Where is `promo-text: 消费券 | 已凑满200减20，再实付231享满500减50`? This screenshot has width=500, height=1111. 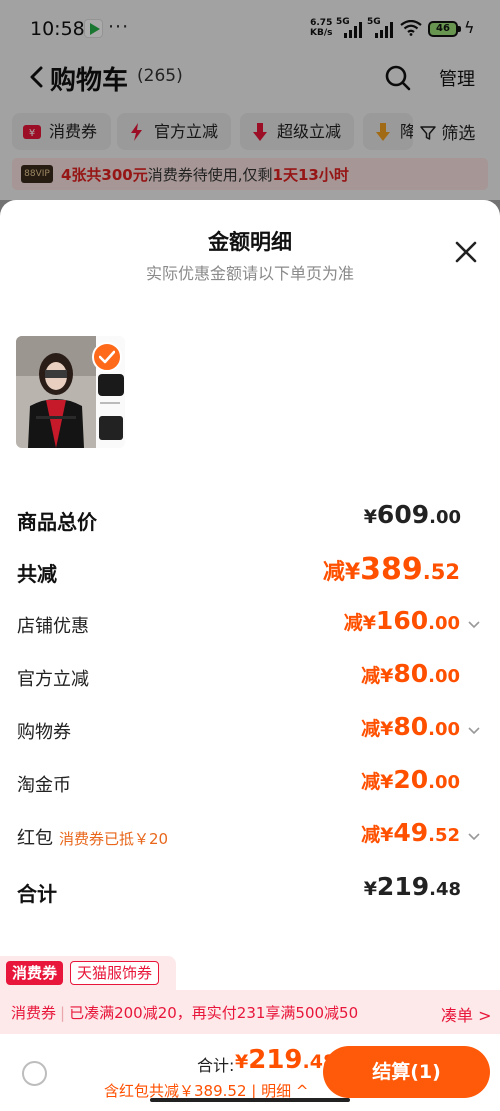
promo-text: 消费券 | 已凑满200减20，再实付231享满500减50 is located at coordinates (184, 1012).